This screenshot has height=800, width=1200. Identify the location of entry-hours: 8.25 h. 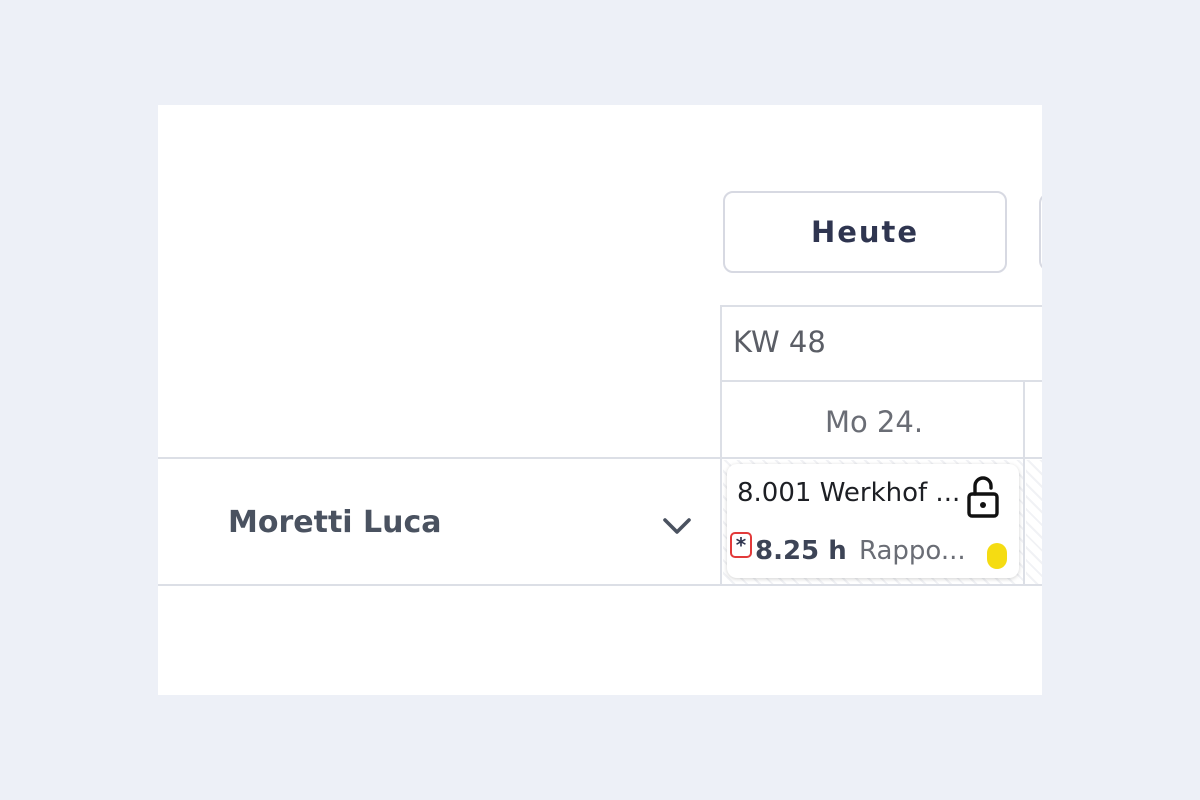
(801, 551).